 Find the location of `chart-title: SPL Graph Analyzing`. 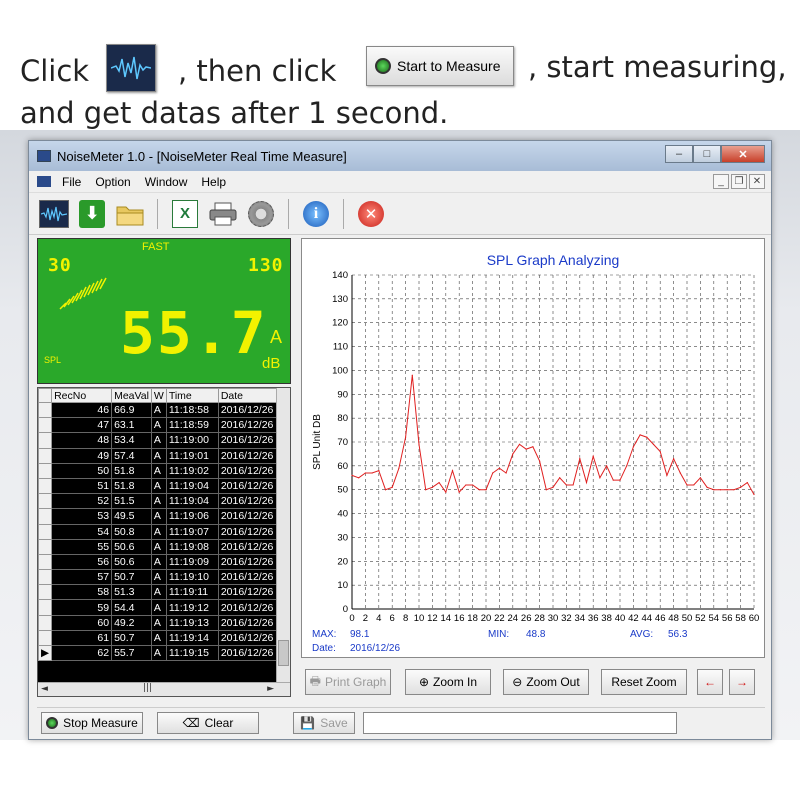

chart-title: SPL Graph Analyzing is located at coordinates (553, 260).